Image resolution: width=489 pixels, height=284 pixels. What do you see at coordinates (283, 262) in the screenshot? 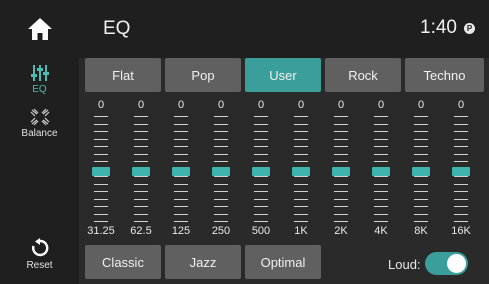
I see `preset-optimal-button: Optimal` at bounding box center [283, 262].